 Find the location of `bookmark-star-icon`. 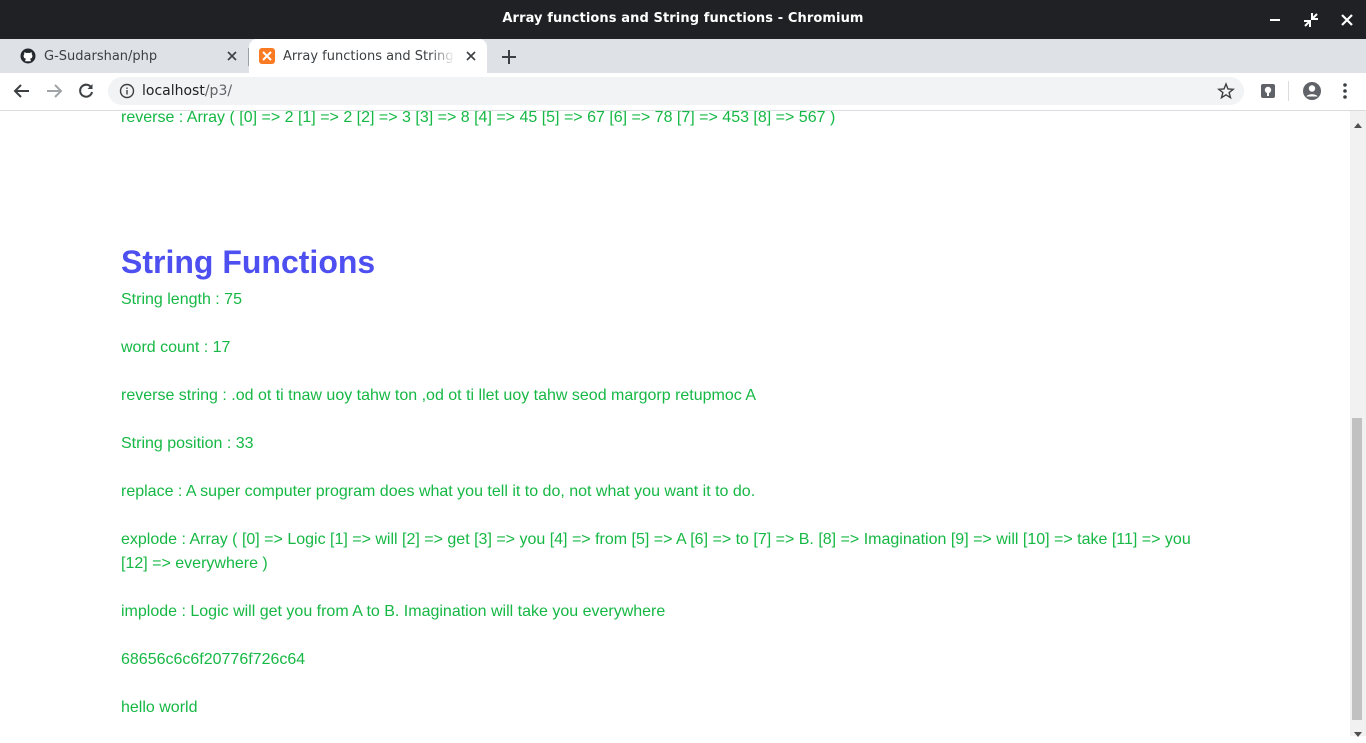

bookmark-star-icon is located at coordinates (1226, 91).